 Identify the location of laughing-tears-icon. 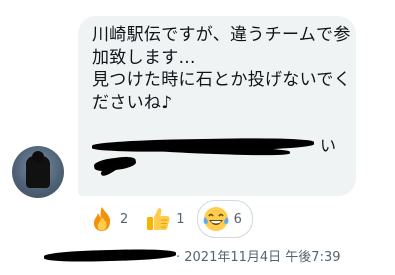
(216, 219).